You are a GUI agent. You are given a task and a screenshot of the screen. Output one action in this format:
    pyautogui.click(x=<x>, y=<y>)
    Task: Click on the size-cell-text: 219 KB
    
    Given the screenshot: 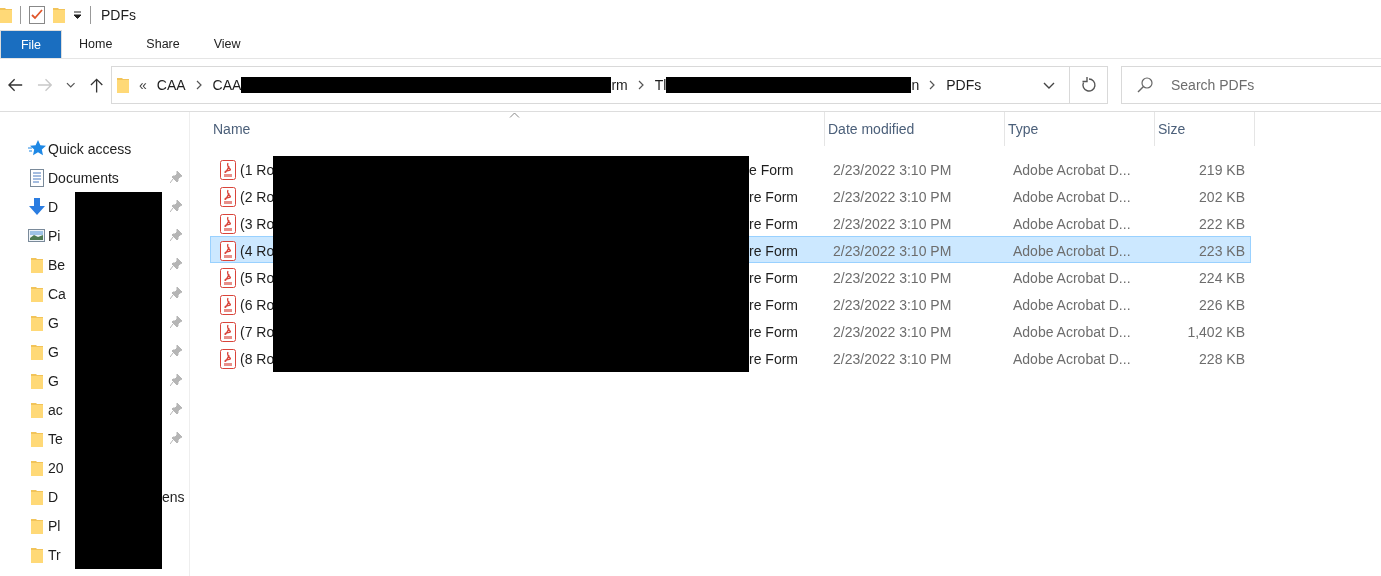 What is the action you would take?
    pyautogui.click(x=1222, y=169)
    